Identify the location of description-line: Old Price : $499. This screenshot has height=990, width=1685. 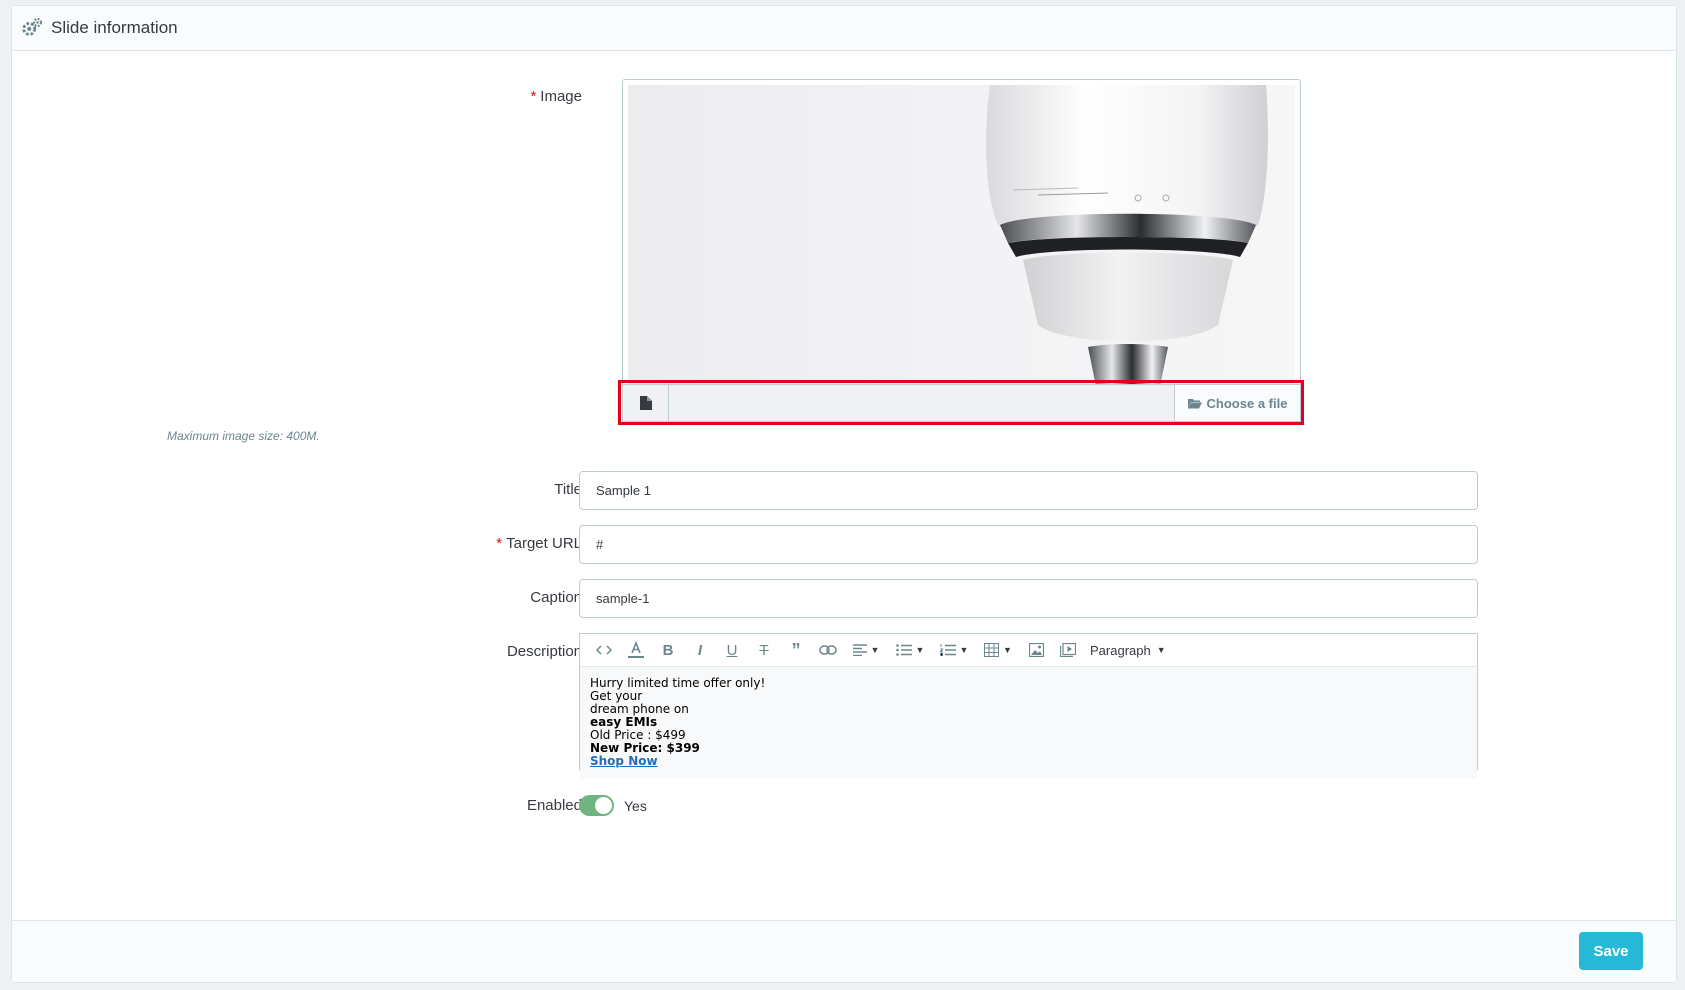
(638, 735).